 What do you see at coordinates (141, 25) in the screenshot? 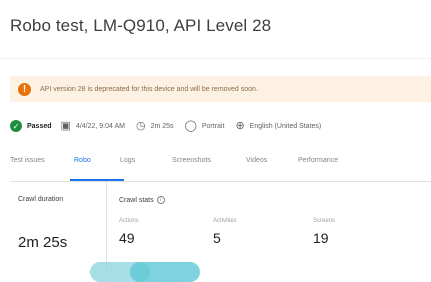
I see `page-title: Robo test, LM-Q910, API Level 28` at bounding box center [141, 25].